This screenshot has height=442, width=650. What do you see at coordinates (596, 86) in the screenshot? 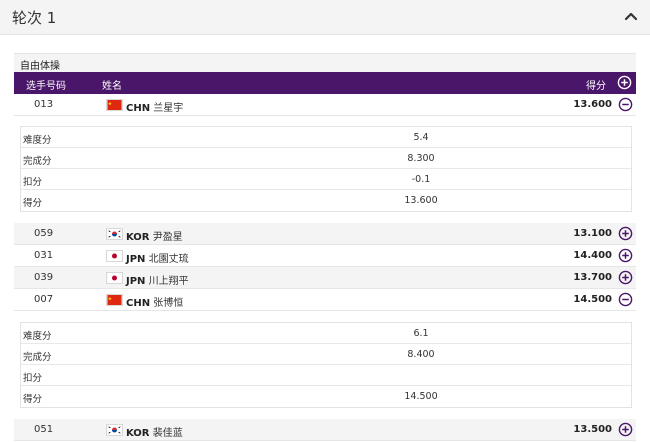
I see `header-score: 得分` at bounding box center [596, 86].